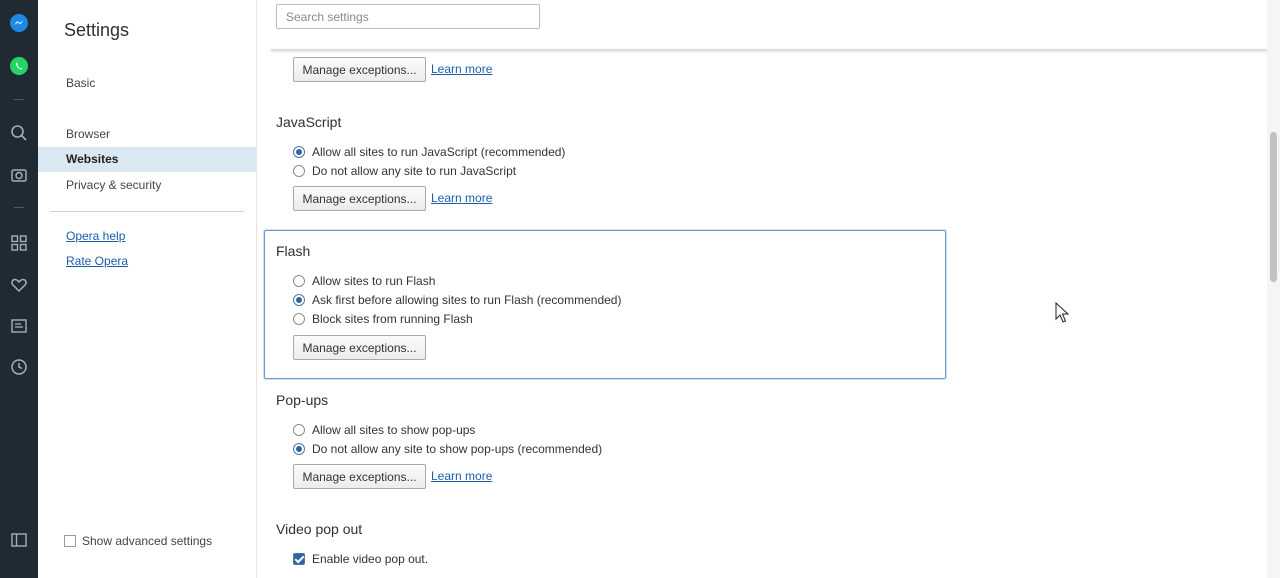  I want to click on app-sidebar, so click(19, 289).